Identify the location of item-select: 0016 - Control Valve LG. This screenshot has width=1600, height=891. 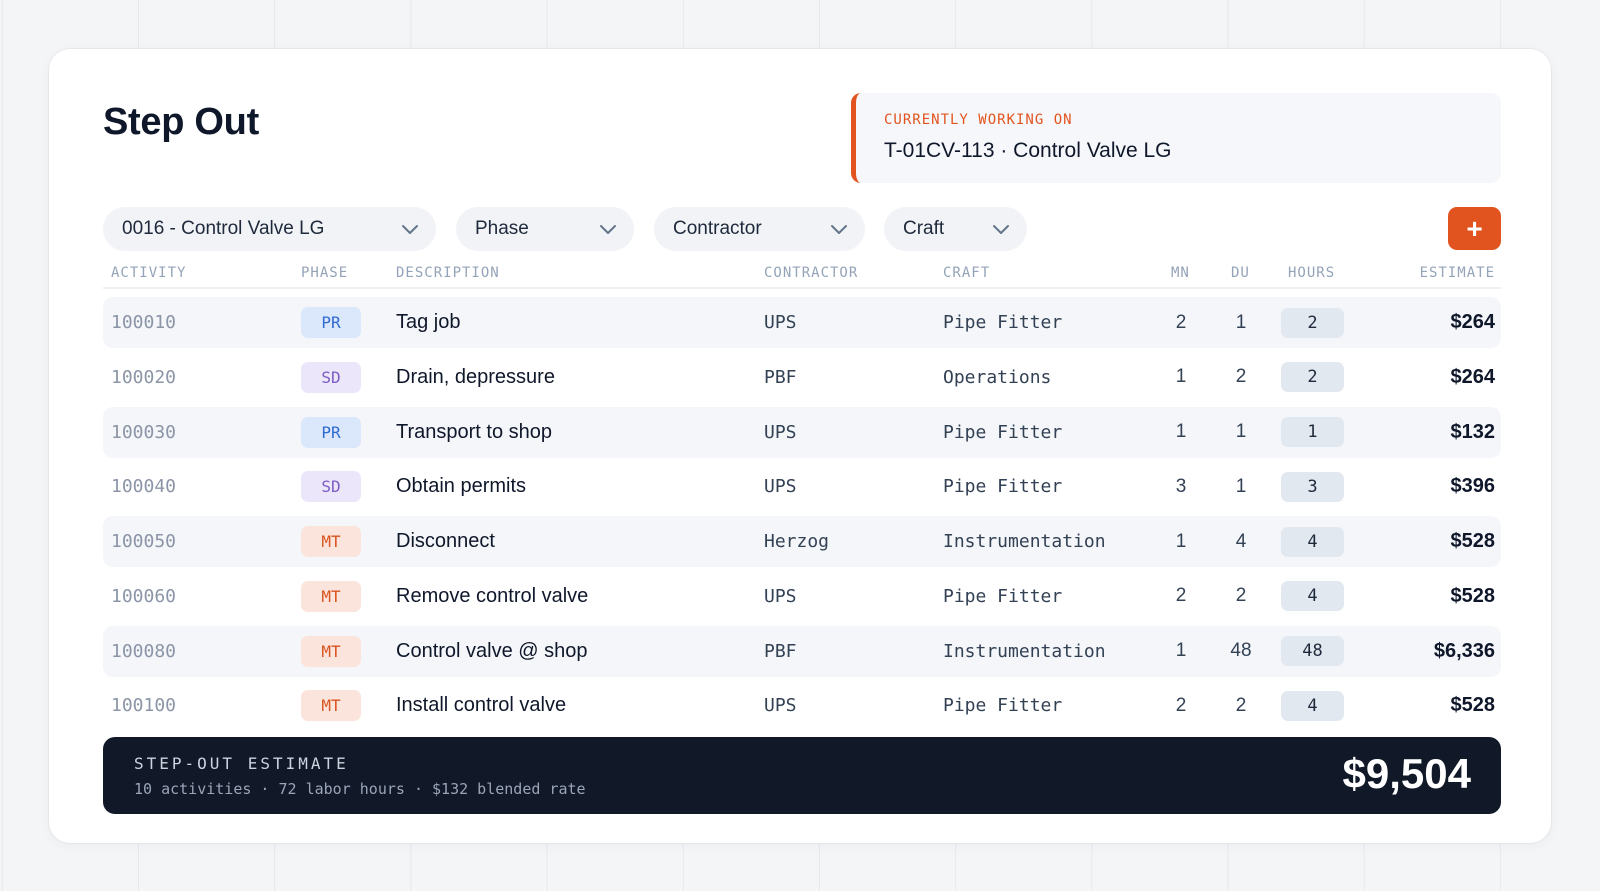
(269, 229).